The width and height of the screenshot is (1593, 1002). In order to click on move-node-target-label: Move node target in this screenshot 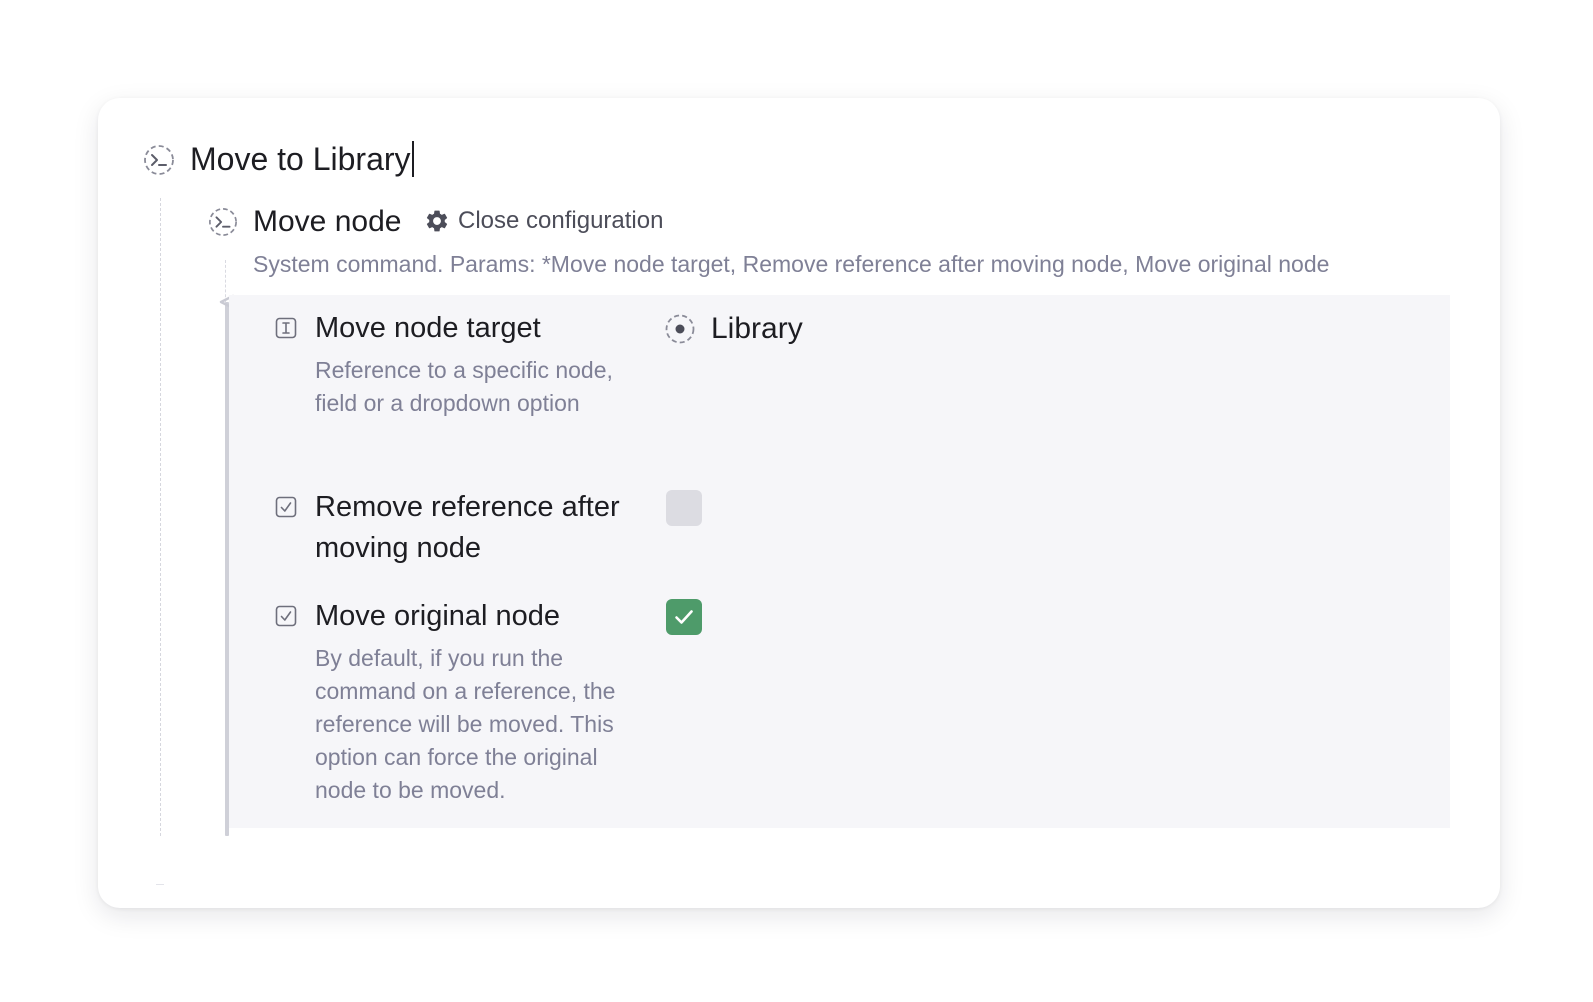, I will do `click(428, 328)`.